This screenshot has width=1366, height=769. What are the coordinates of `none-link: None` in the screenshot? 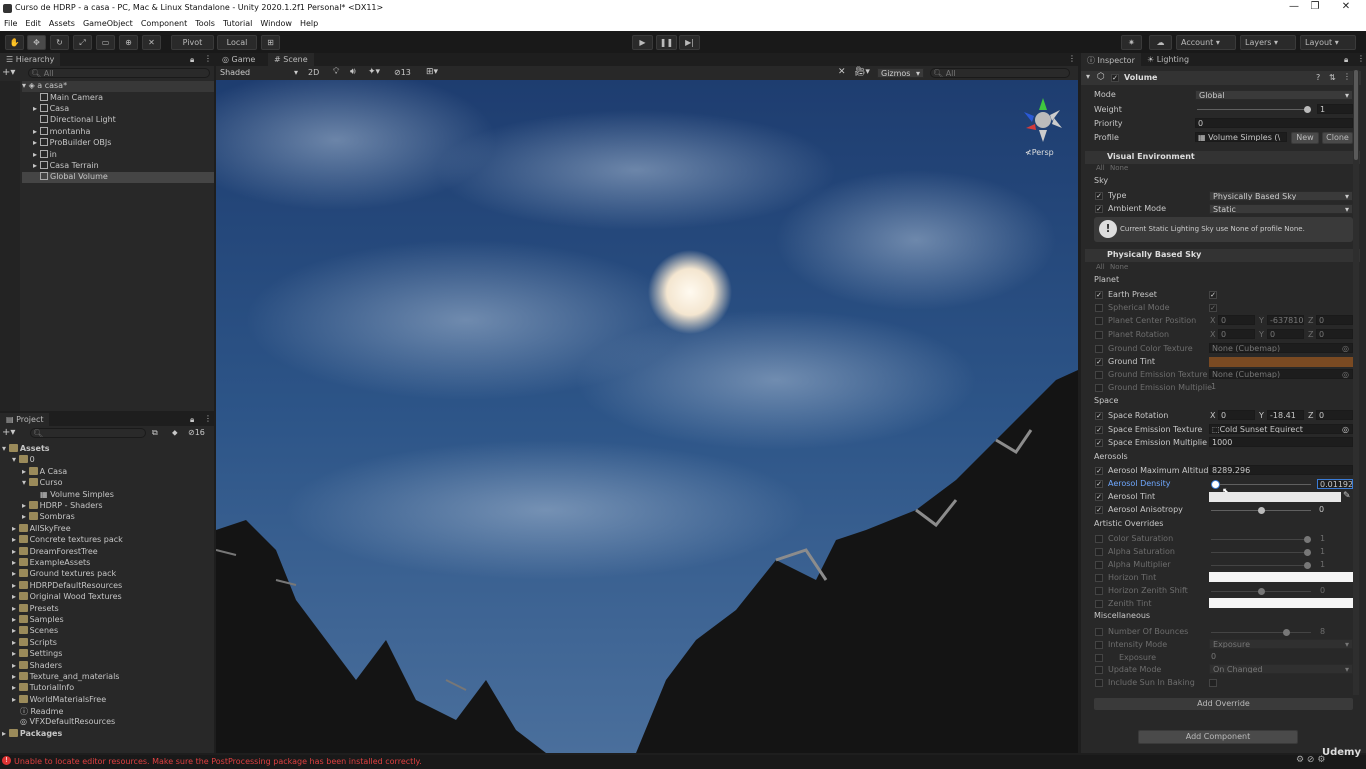 It's located at (1119, 168).